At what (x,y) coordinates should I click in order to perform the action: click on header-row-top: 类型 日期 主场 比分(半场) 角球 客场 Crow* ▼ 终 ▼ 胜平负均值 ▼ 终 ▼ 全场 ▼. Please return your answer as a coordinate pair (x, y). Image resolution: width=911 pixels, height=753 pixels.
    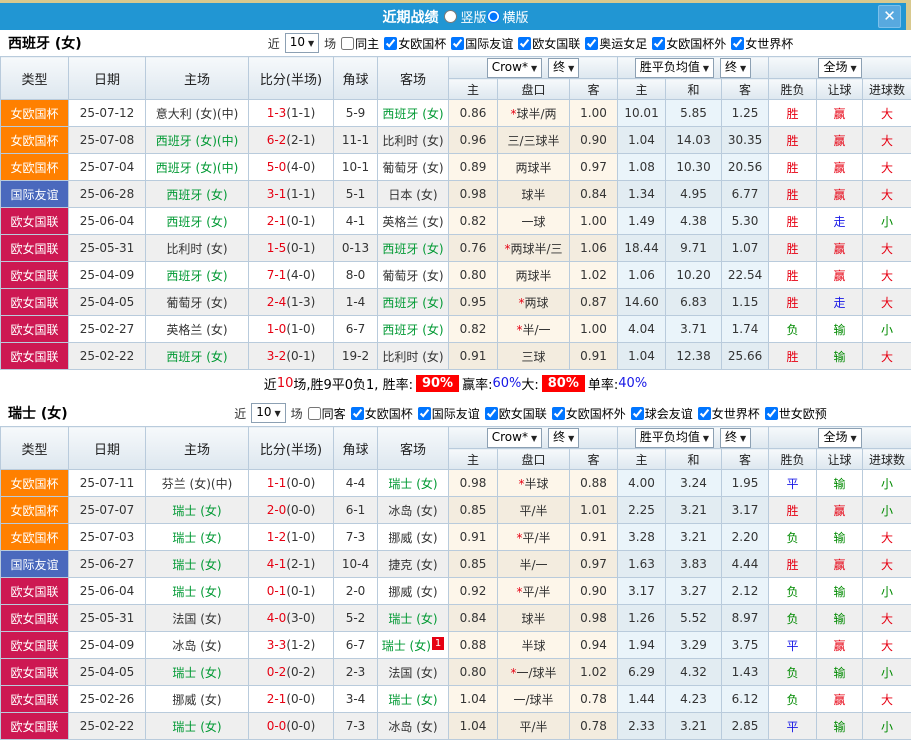
    Looking at the image, I should click on (455, 448).